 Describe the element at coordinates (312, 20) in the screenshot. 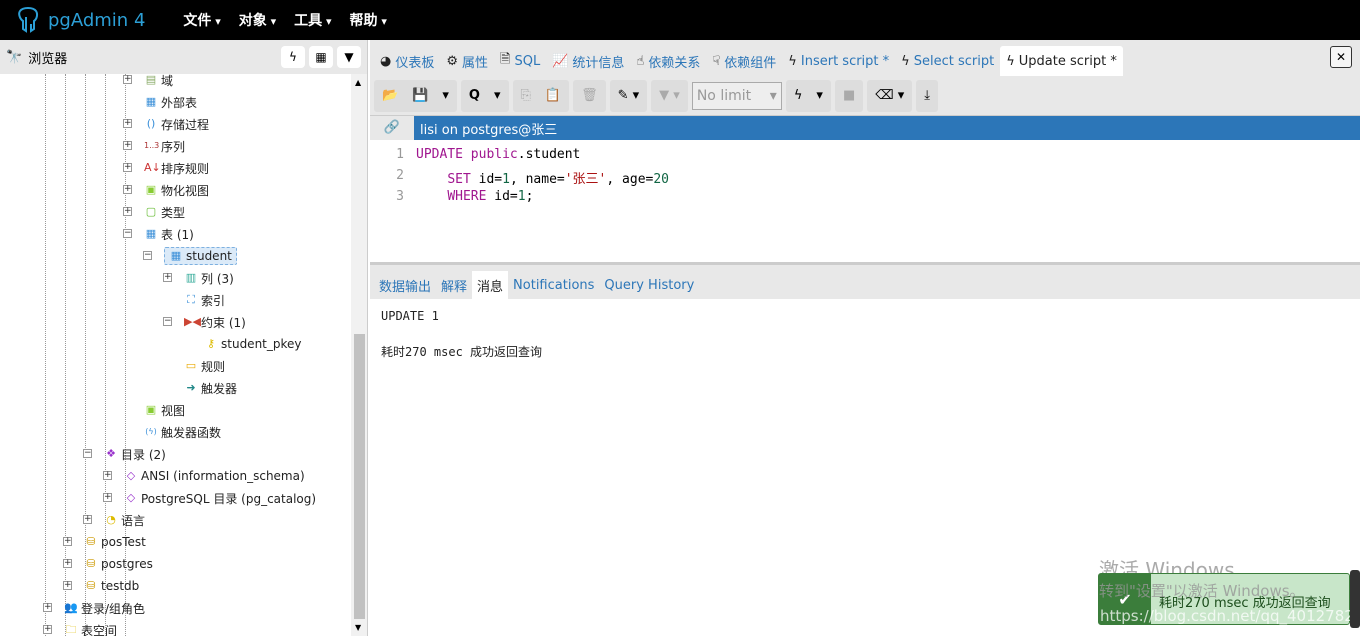

I see `menu-tools: 工具` at that location.